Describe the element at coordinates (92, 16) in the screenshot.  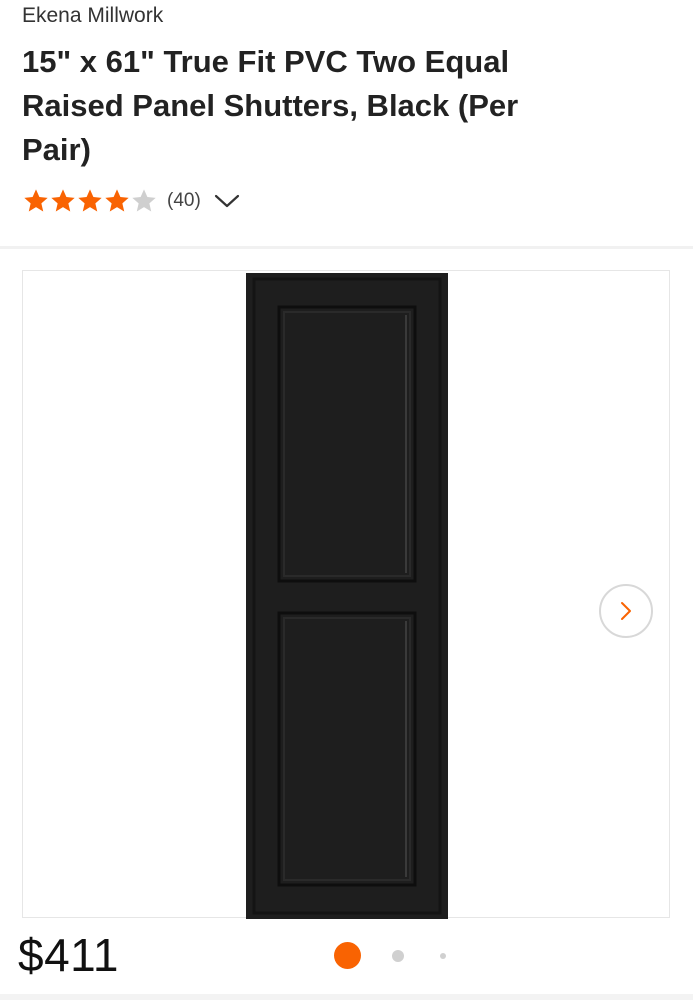
I see `brand-name: Ekena Millwork` at that location.